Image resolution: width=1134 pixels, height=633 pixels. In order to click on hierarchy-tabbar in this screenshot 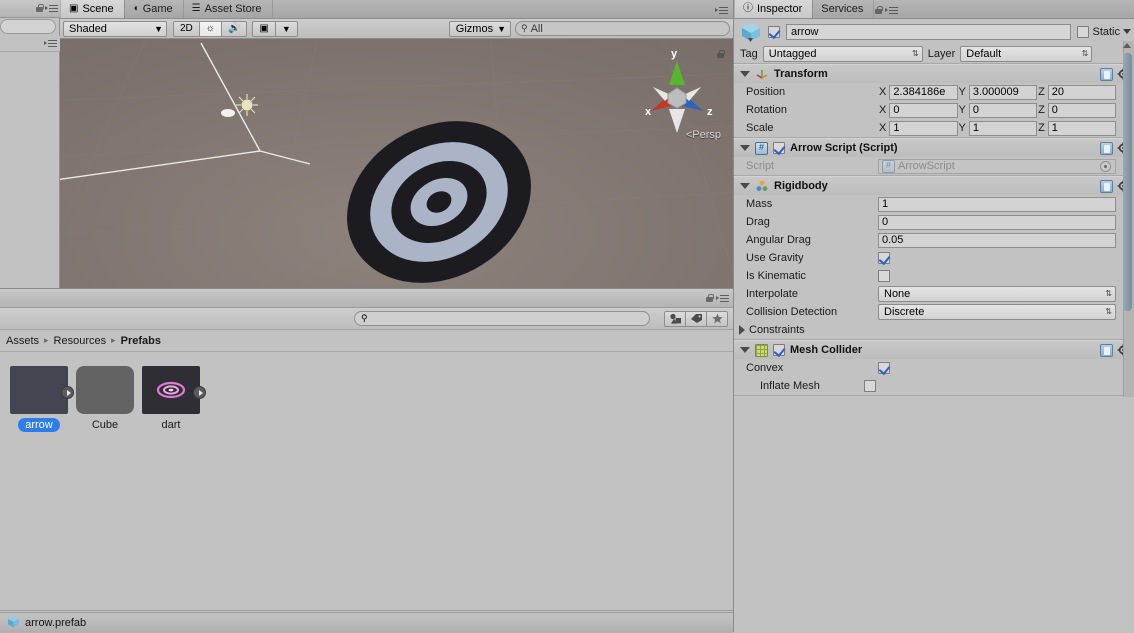, I will do `click(30, 9)`.